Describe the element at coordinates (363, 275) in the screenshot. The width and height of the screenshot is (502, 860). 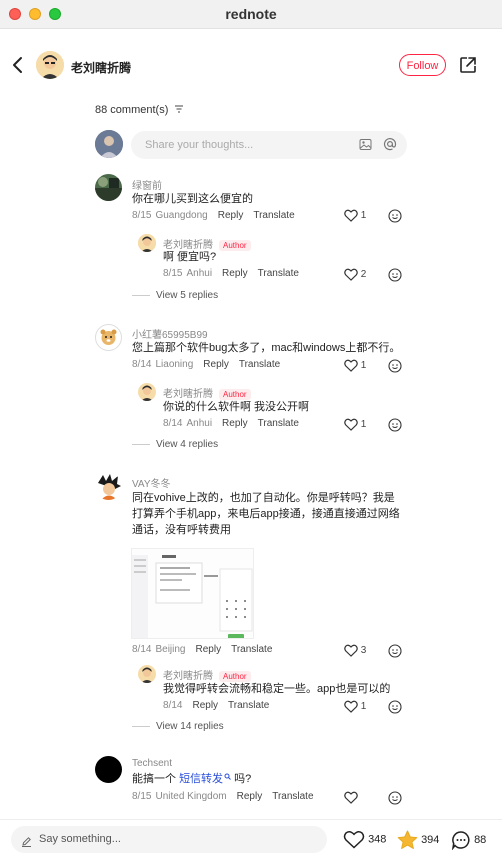
I see `like-count: 2` at that location.